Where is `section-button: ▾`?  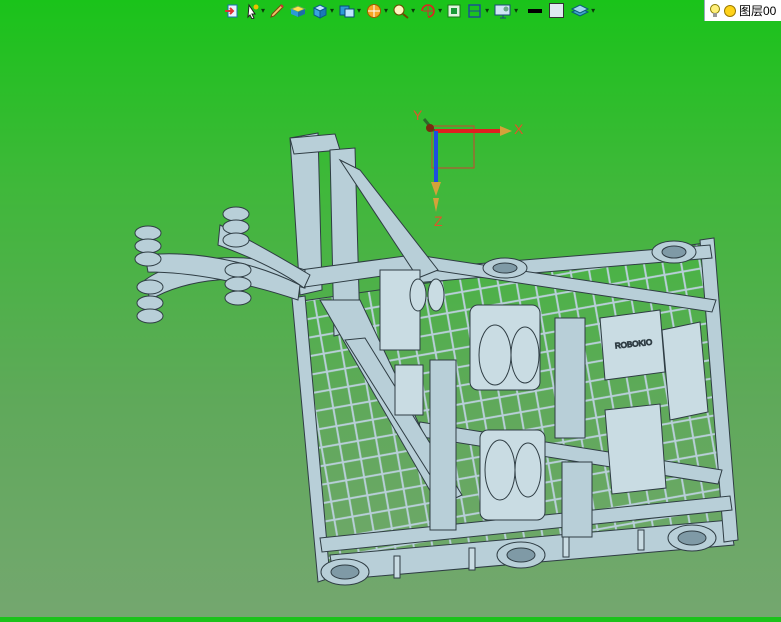 section-button: ▾ is located at coordinates (477, 11).